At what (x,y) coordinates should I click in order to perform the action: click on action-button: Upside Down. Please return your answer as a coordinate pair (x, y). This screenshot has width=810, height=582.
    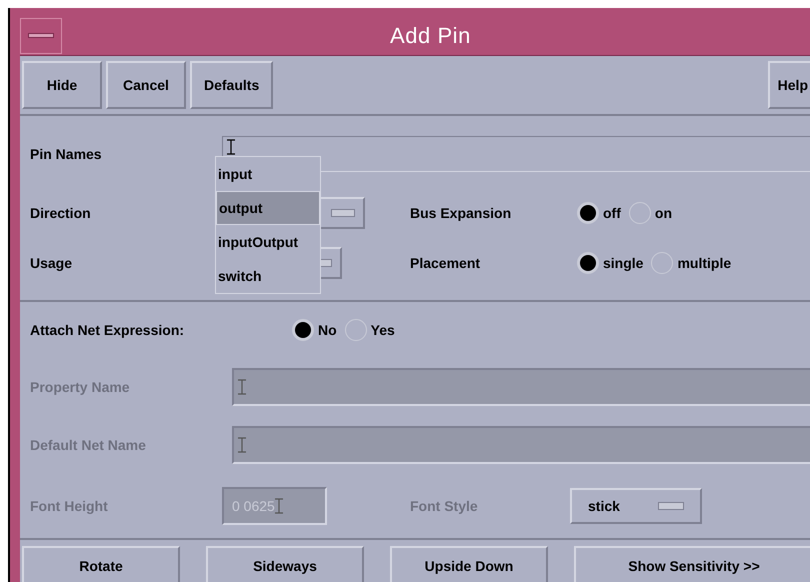
    Looking at the image, I should click on (469, 564).